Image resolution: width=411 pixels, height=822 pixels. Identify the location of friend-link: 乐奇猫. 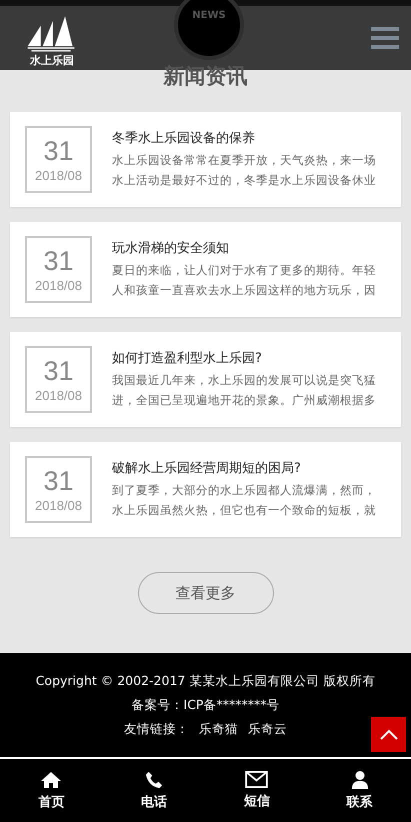
(218, 729).